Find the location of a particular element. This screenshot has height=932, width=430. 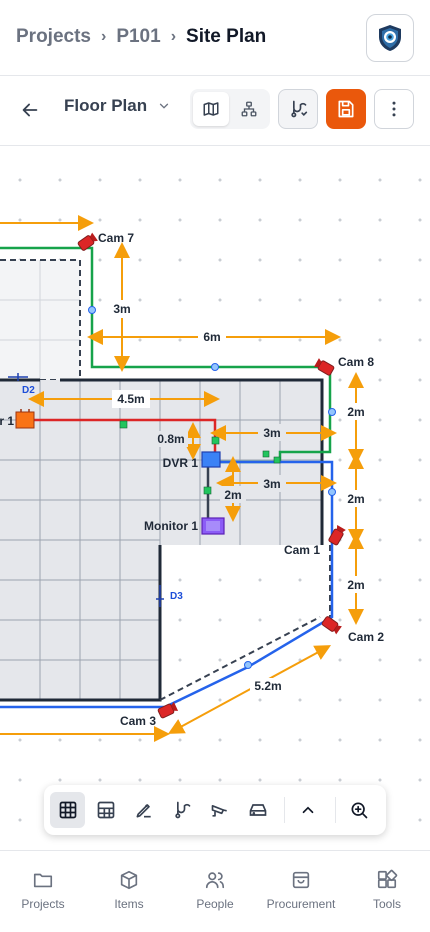

save-button is located at coordinates (346, 109).